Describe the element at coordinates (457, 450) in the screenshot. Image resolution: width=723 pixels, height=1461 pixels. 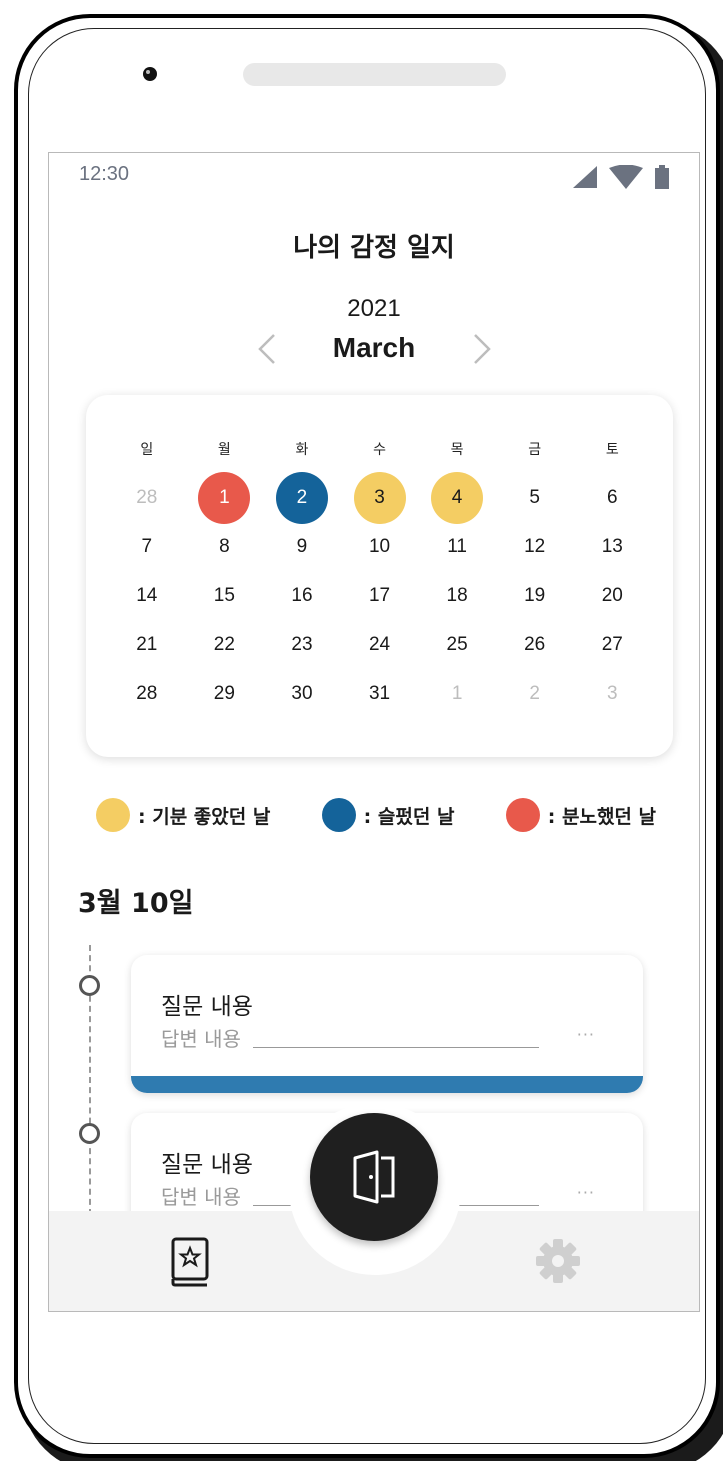
I see `weekday-label: 목` at that location.